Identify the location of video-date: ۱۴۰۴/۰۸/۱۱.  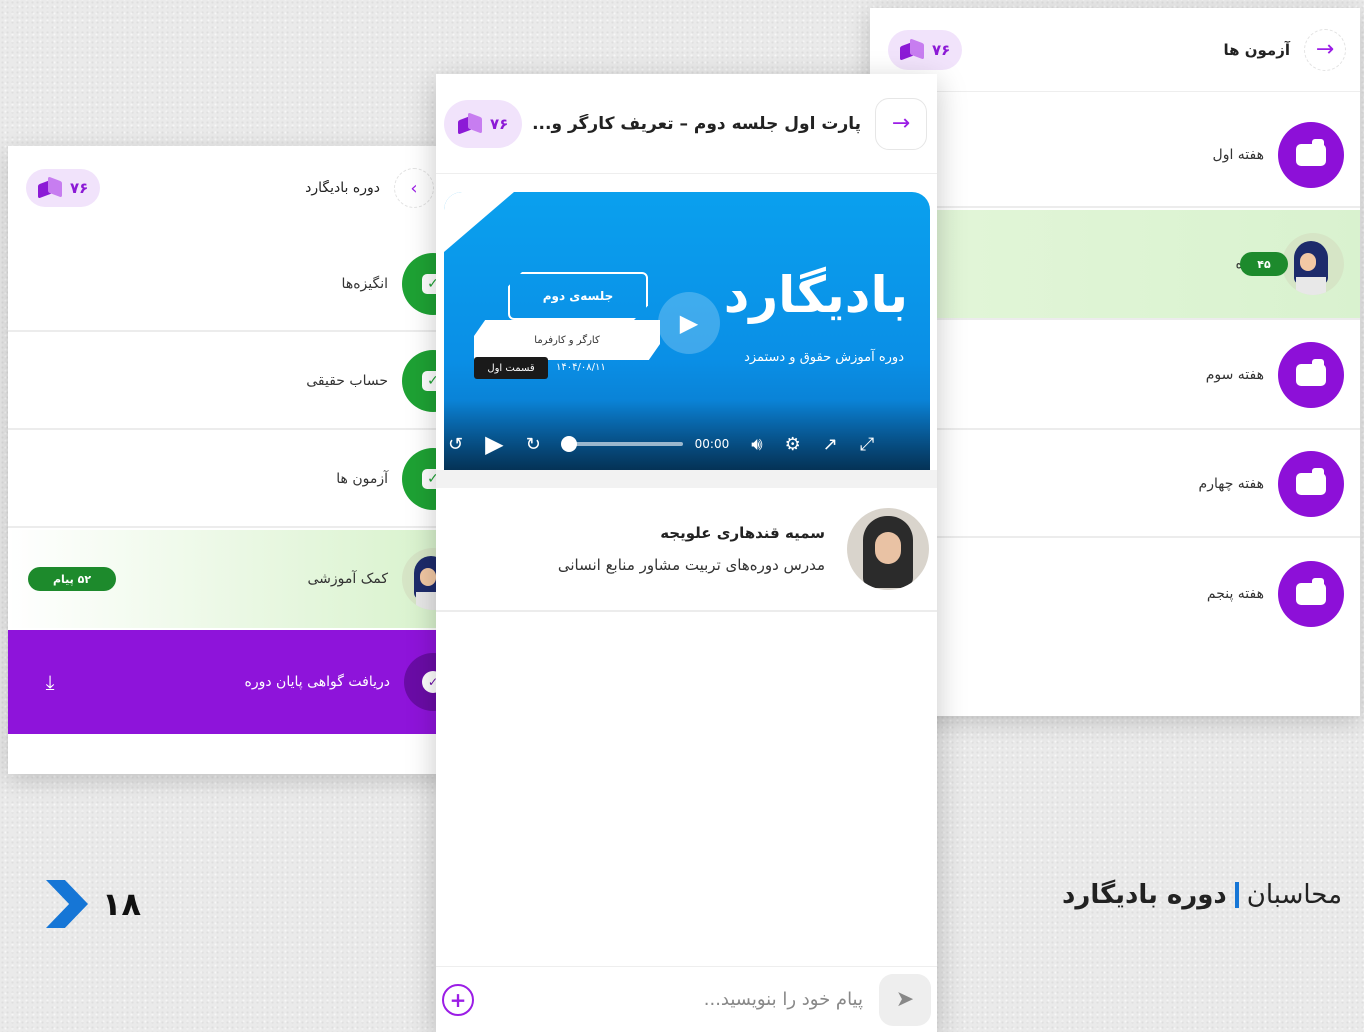
(581, 367).